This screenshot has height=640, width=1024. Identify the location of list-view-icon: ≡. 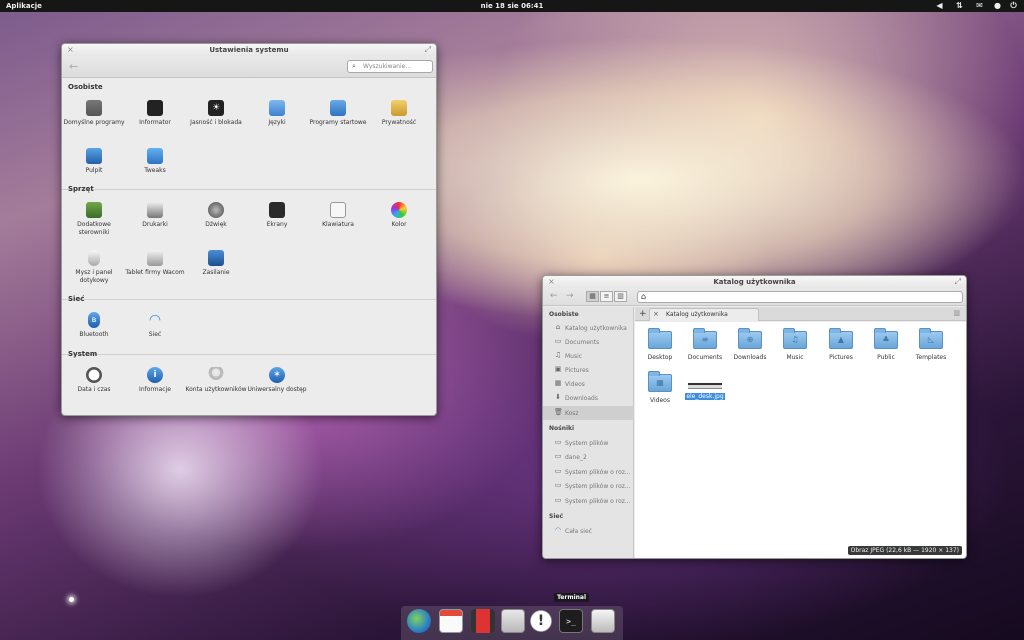
(606, 296).